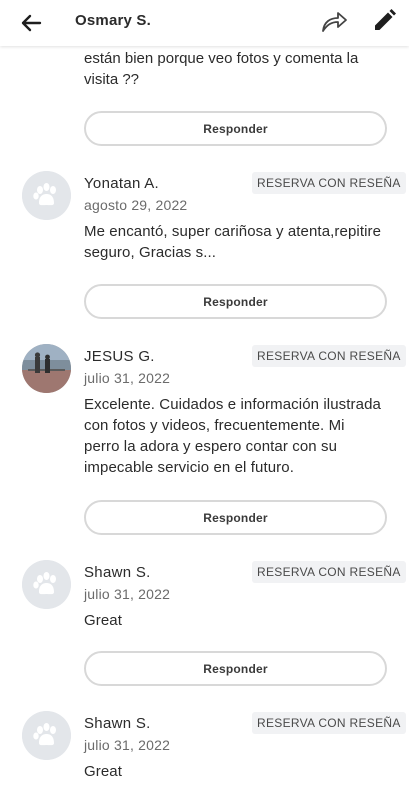 The height and width of the screenshot is (800, 409). I want to click on back-button, so click(31, 23).